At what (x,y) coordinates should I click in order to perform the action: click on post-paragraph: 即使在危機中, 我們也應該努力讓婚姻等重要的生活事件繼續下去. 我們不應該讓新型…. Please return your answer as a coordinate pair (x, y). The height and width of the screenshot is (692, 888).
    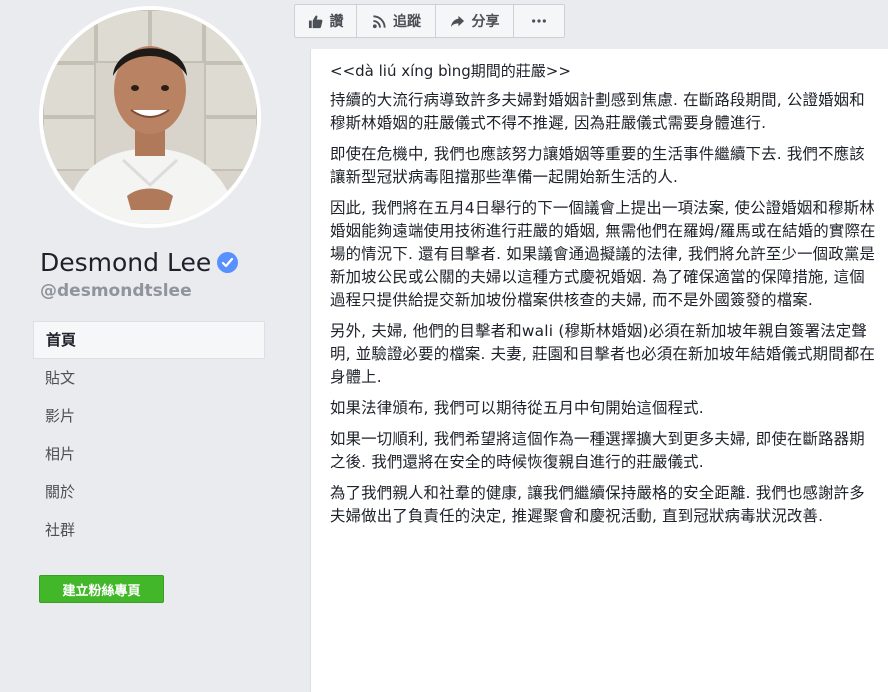
    Looking at the image, I should click on (597, 165).